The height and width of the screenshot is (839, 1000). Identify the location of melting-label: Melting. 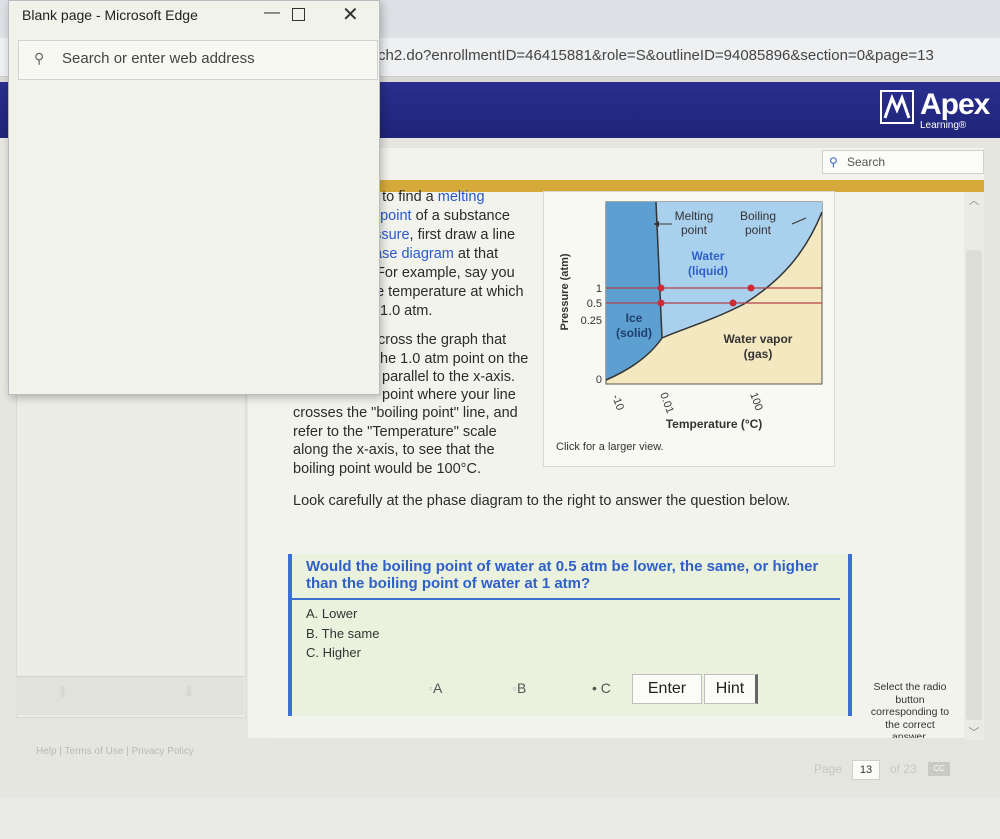
(694, 216).